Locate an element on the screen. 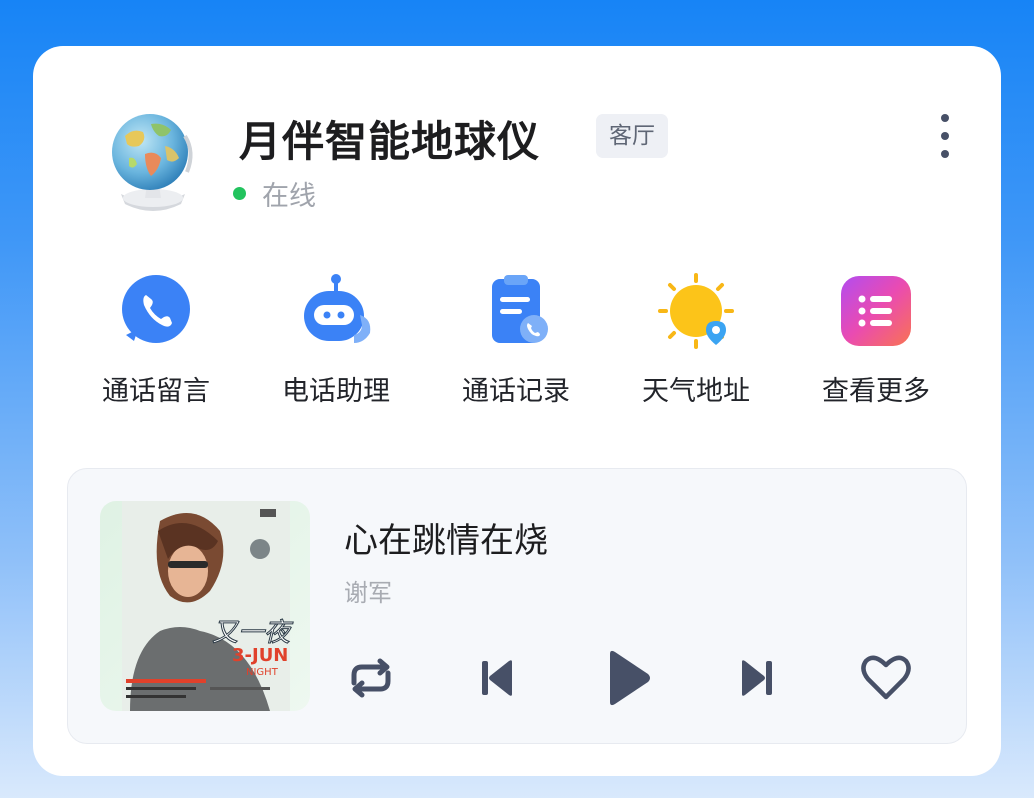 The height and width of the screenshot is (798, 1034). cover-text-2: 3-JUN is located at coordinates (260, 655).